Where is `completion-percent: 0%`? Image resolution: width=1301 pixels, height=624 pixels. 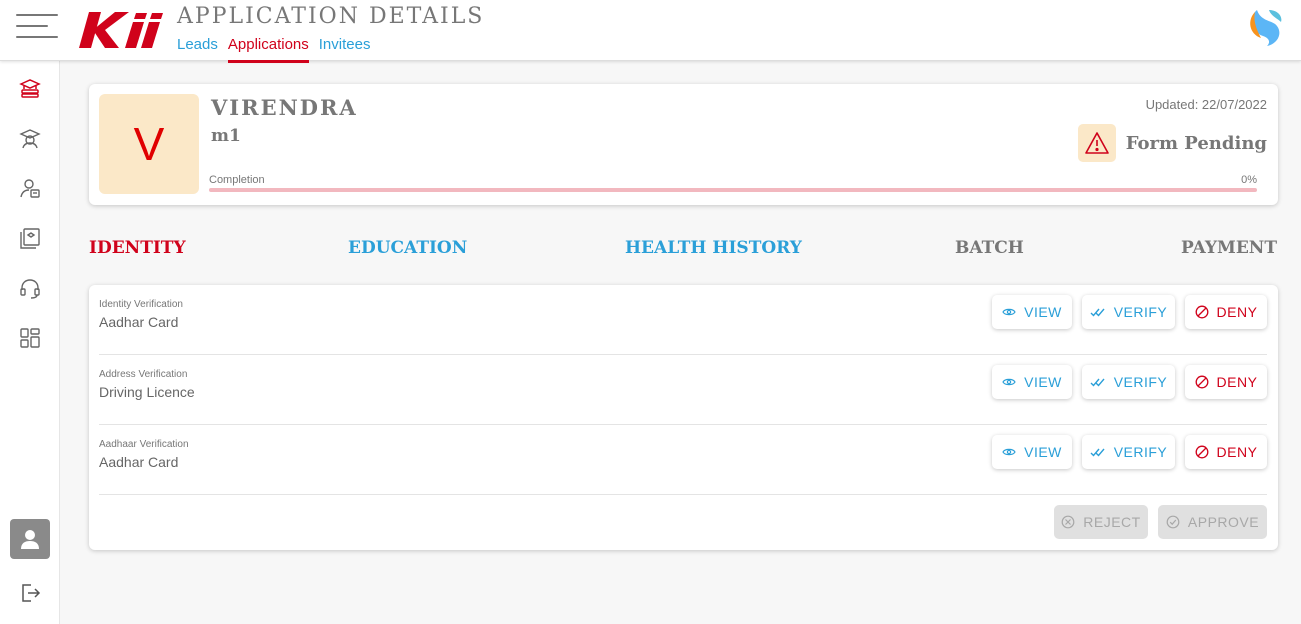
completion-percent: 0% is located at coordinates (1249, 180).